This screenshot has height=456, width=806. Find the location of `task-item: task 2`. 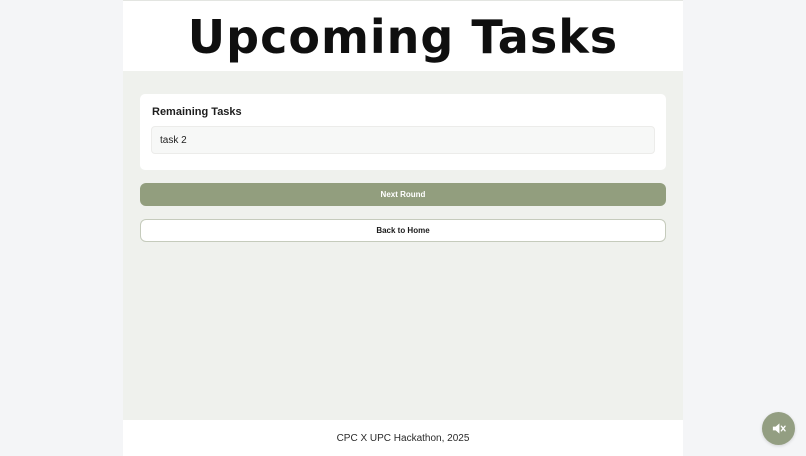

task-item: task 2 is located at coordinates (403, 140).